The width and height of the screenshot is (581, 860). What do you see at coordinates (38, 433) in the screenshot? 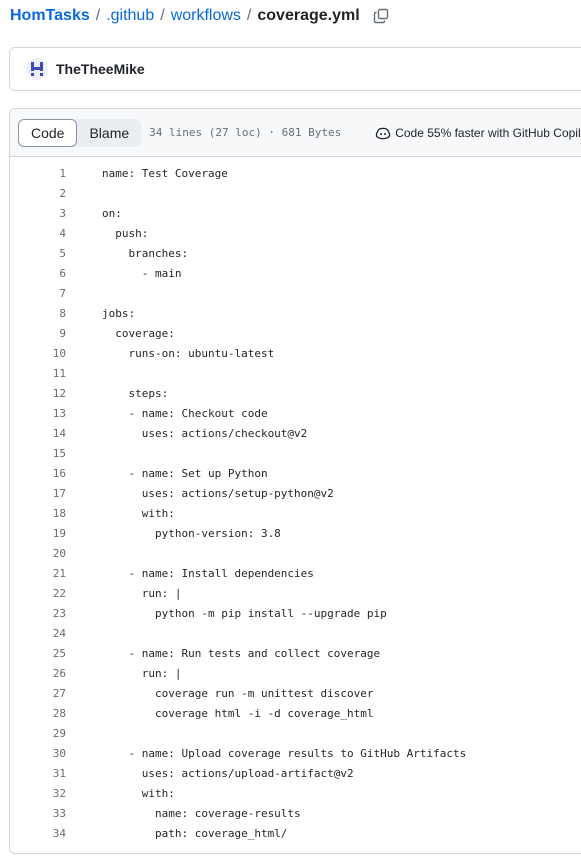
I see `line-number: 14` at bounding box center [38, 433].